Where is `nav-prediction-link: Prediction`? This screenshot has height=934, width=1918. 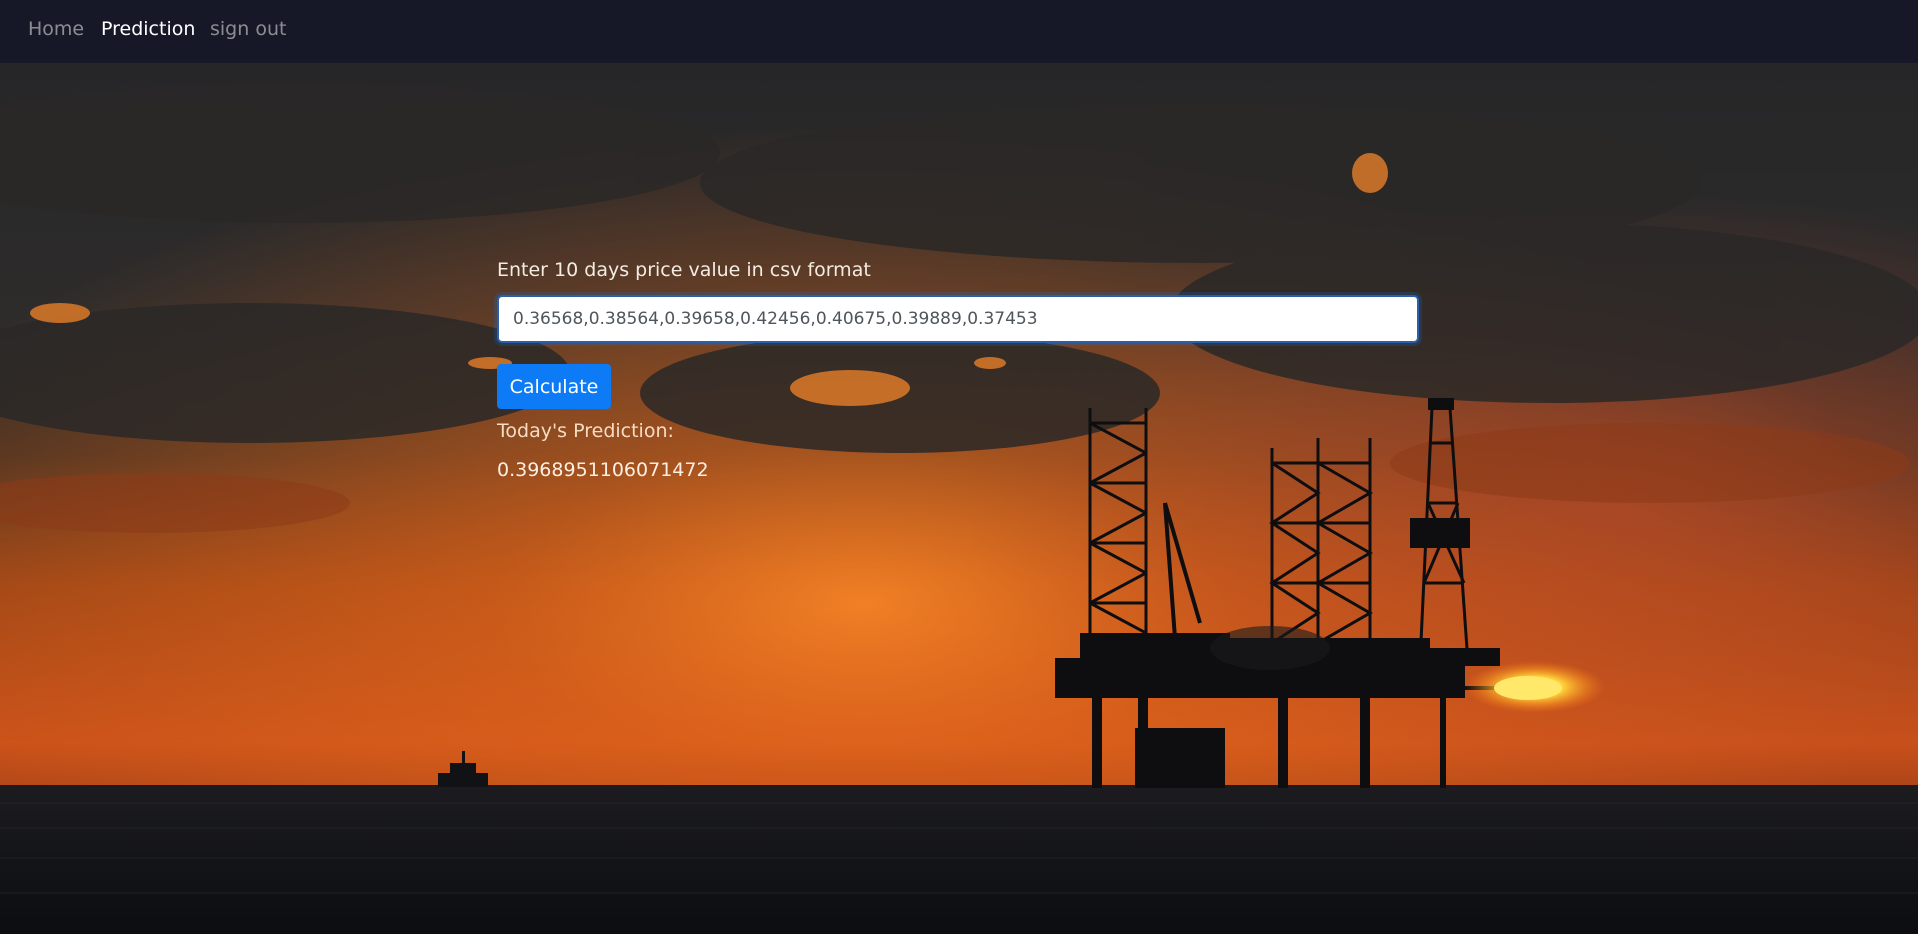 nav-prediction-link: Prediction is located at coordinates (148, 29).